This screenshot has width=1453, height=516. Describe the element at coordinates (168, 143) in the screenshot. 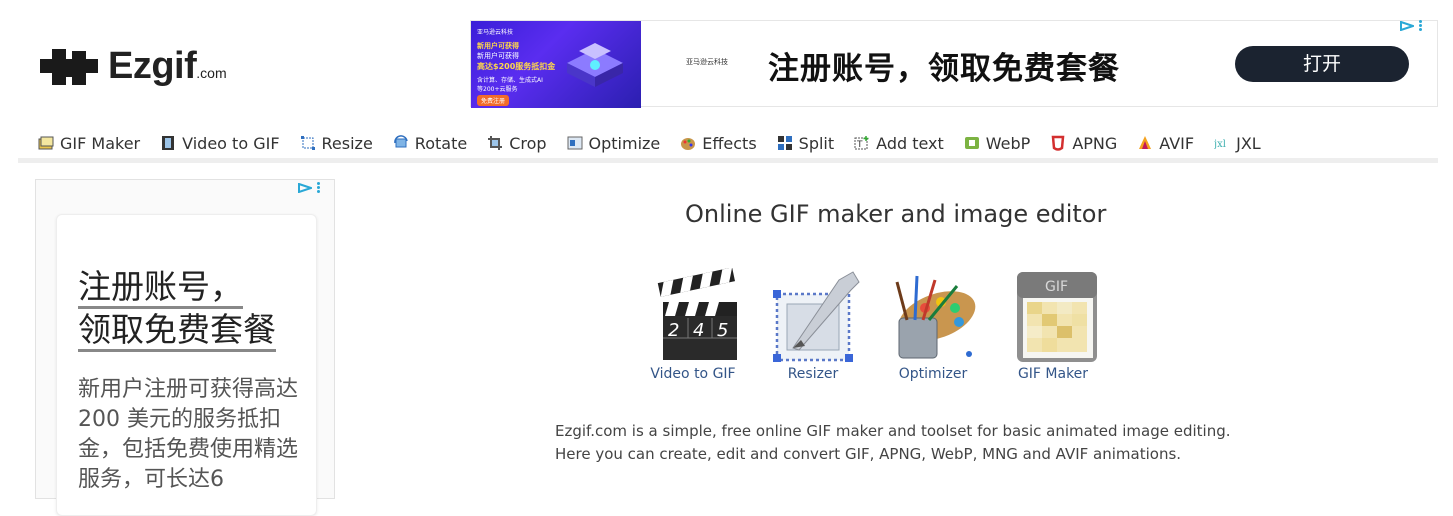

I see `film-icon` at that location.